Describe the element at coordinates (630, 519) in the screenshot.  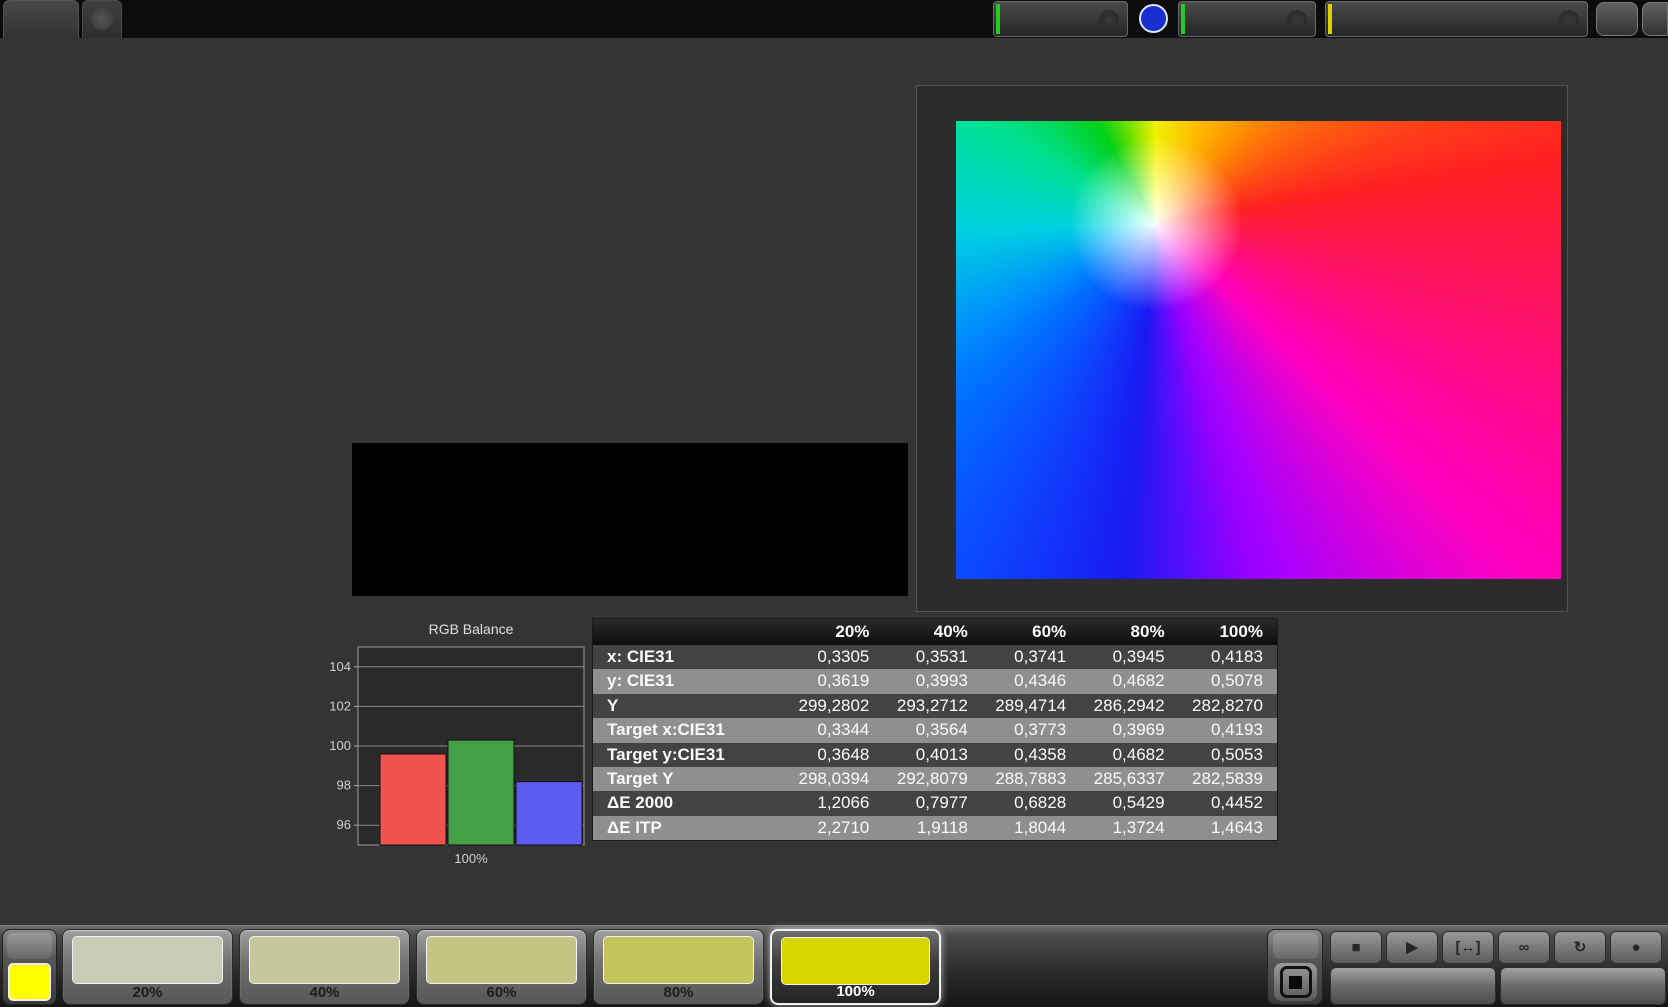
I see `actual-target-patch-strip` at that location.